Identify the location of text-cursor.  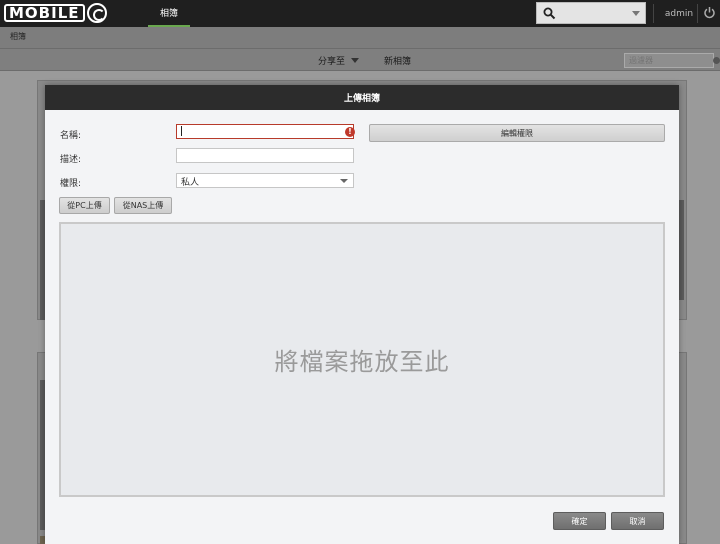
(181, 131).